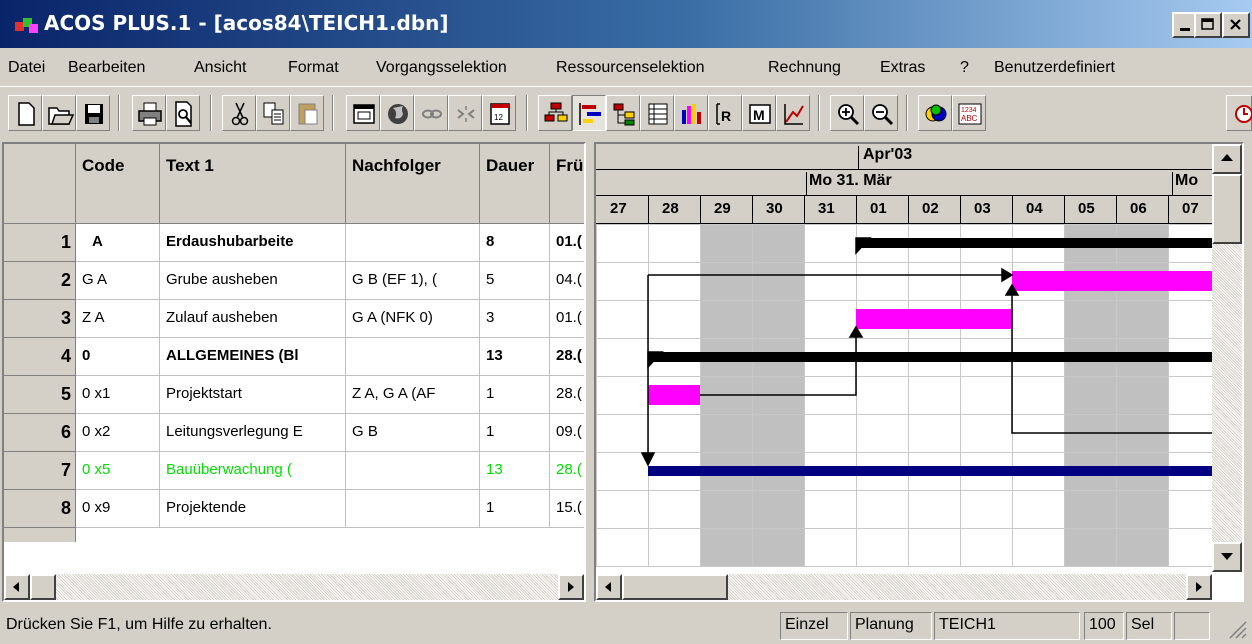 Image resolution: width=1252 pixels, height=644 pixels. I want to click on paste-button, so click(307, 113).